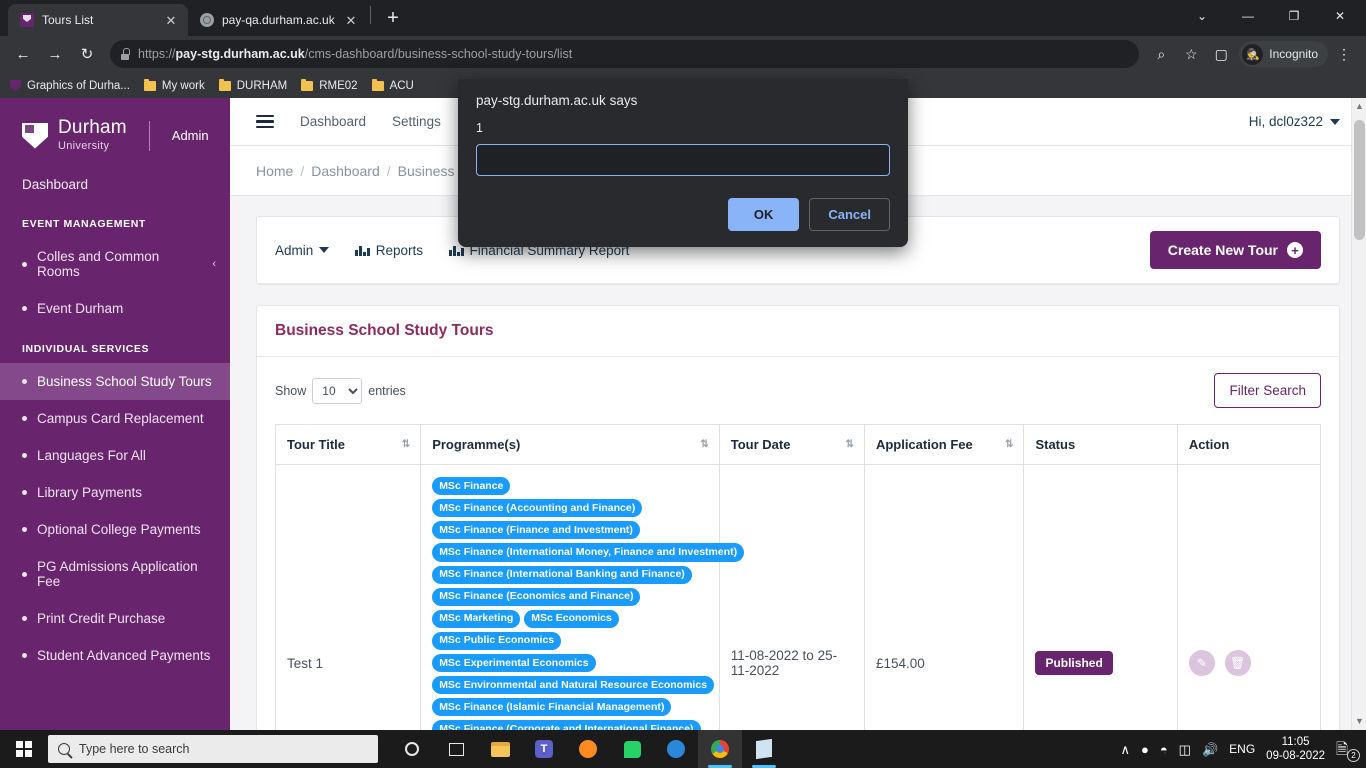  I want to click on cortana-icon, so click(412, 749).